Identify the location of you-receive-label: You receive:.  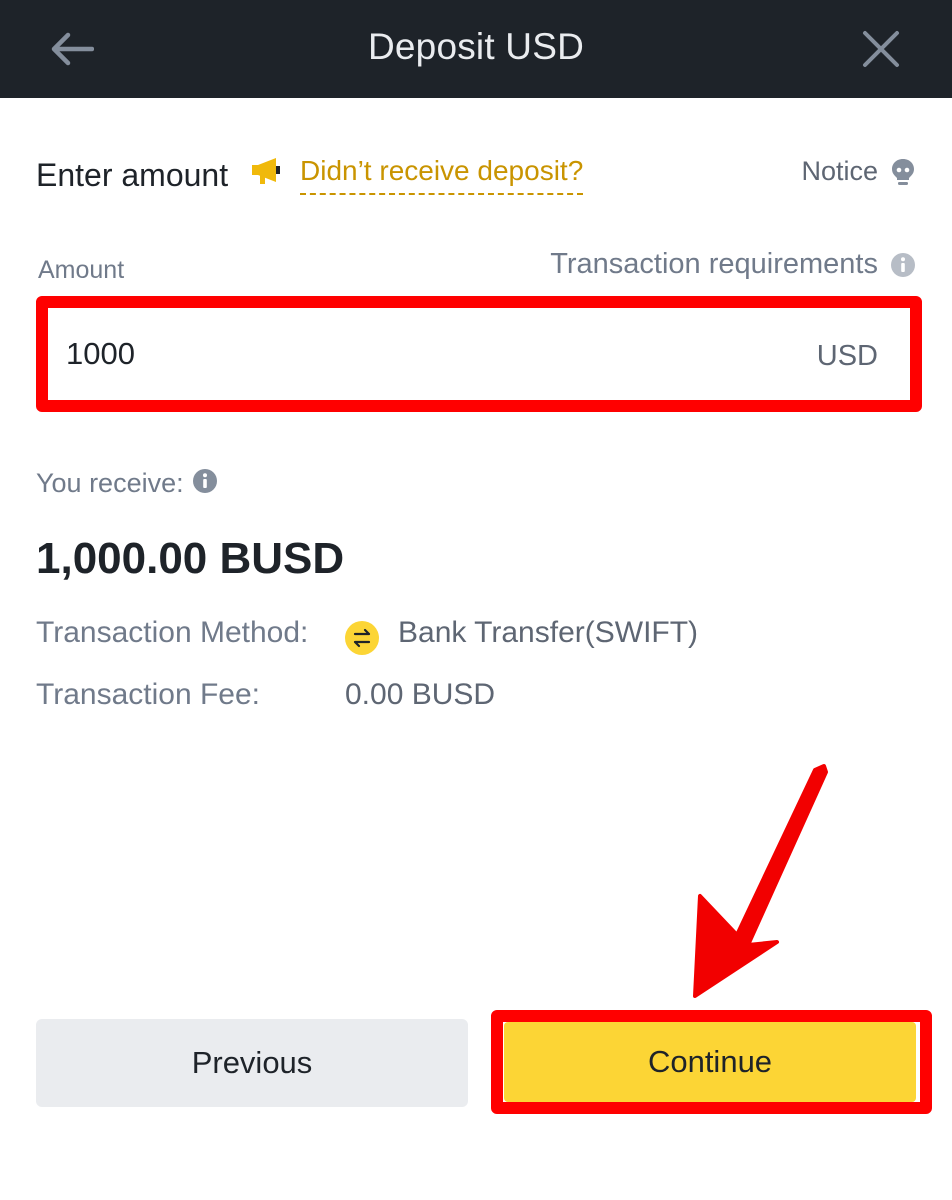
(110, 483).